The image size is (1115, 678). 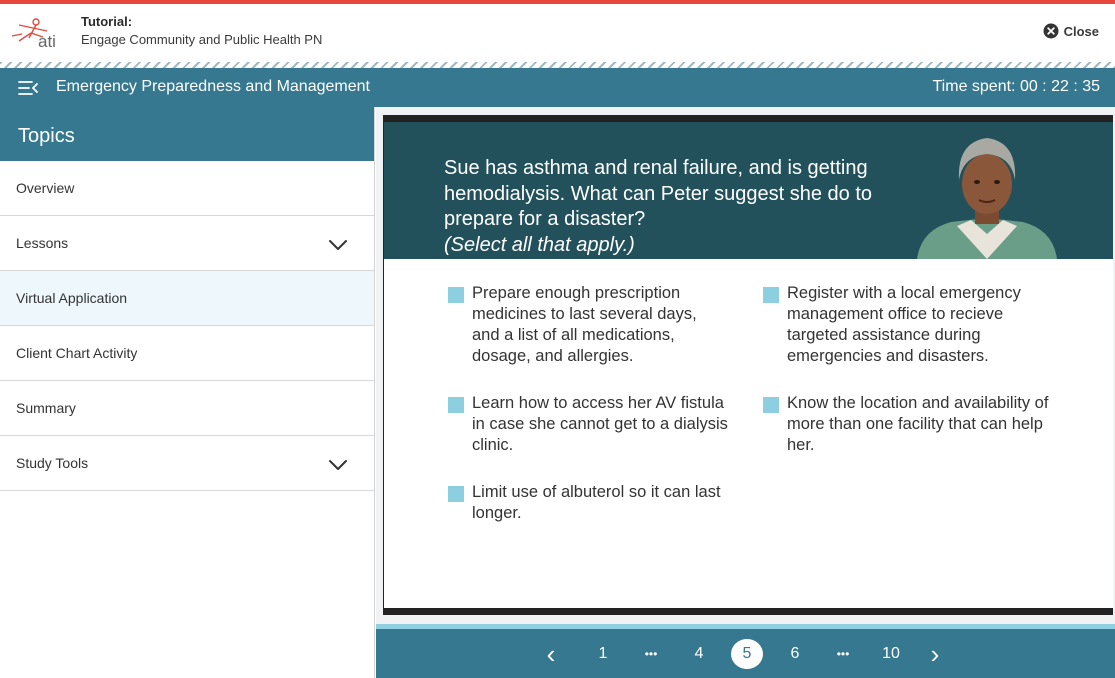 I want to click on time-spent: Time spent: 00 : 22 : 35, so click(x=1016, y=86).